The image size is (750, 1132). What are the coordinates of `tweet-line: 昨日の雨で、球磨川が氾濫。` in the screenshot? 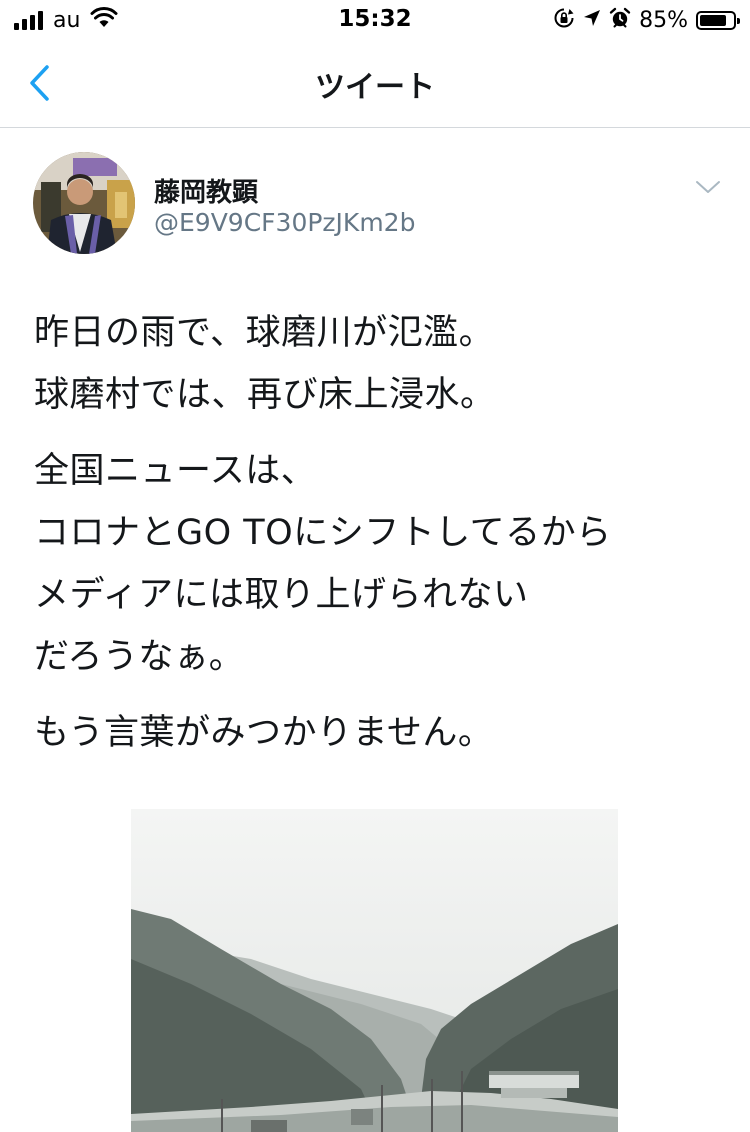 It's located at (264, 333).